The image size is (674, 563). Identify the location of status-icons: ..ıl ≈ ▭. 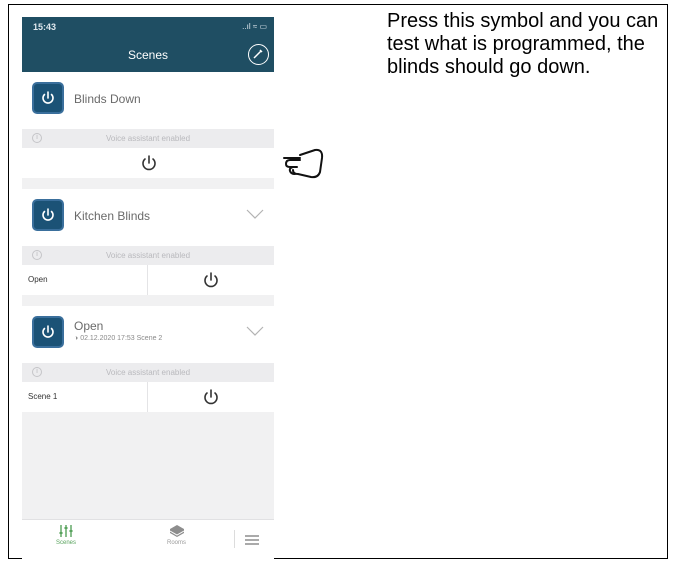
(254, 26).